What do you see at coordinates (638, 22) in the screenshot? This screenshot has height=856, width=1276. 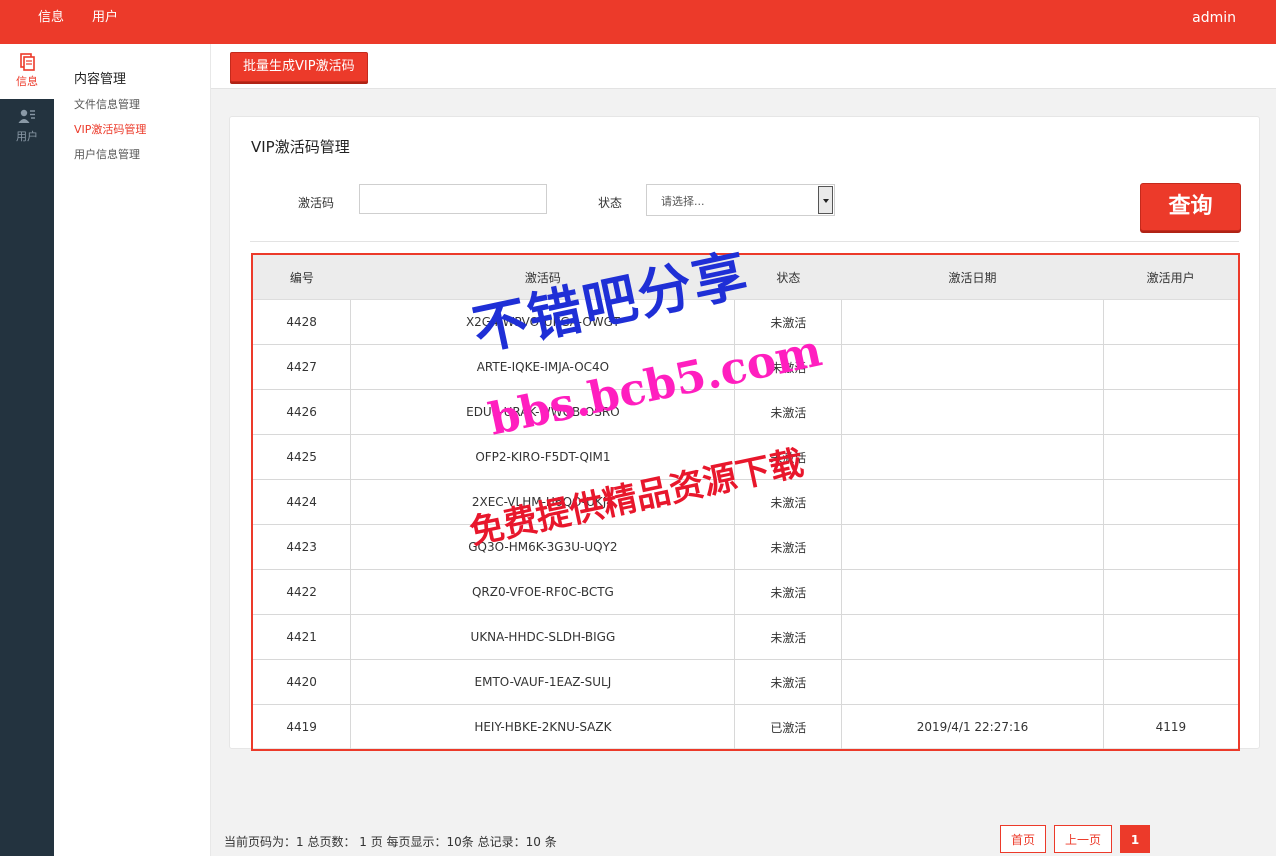 I see `top-bar: 信息 用户 admin` at bounding box center [638, 22].